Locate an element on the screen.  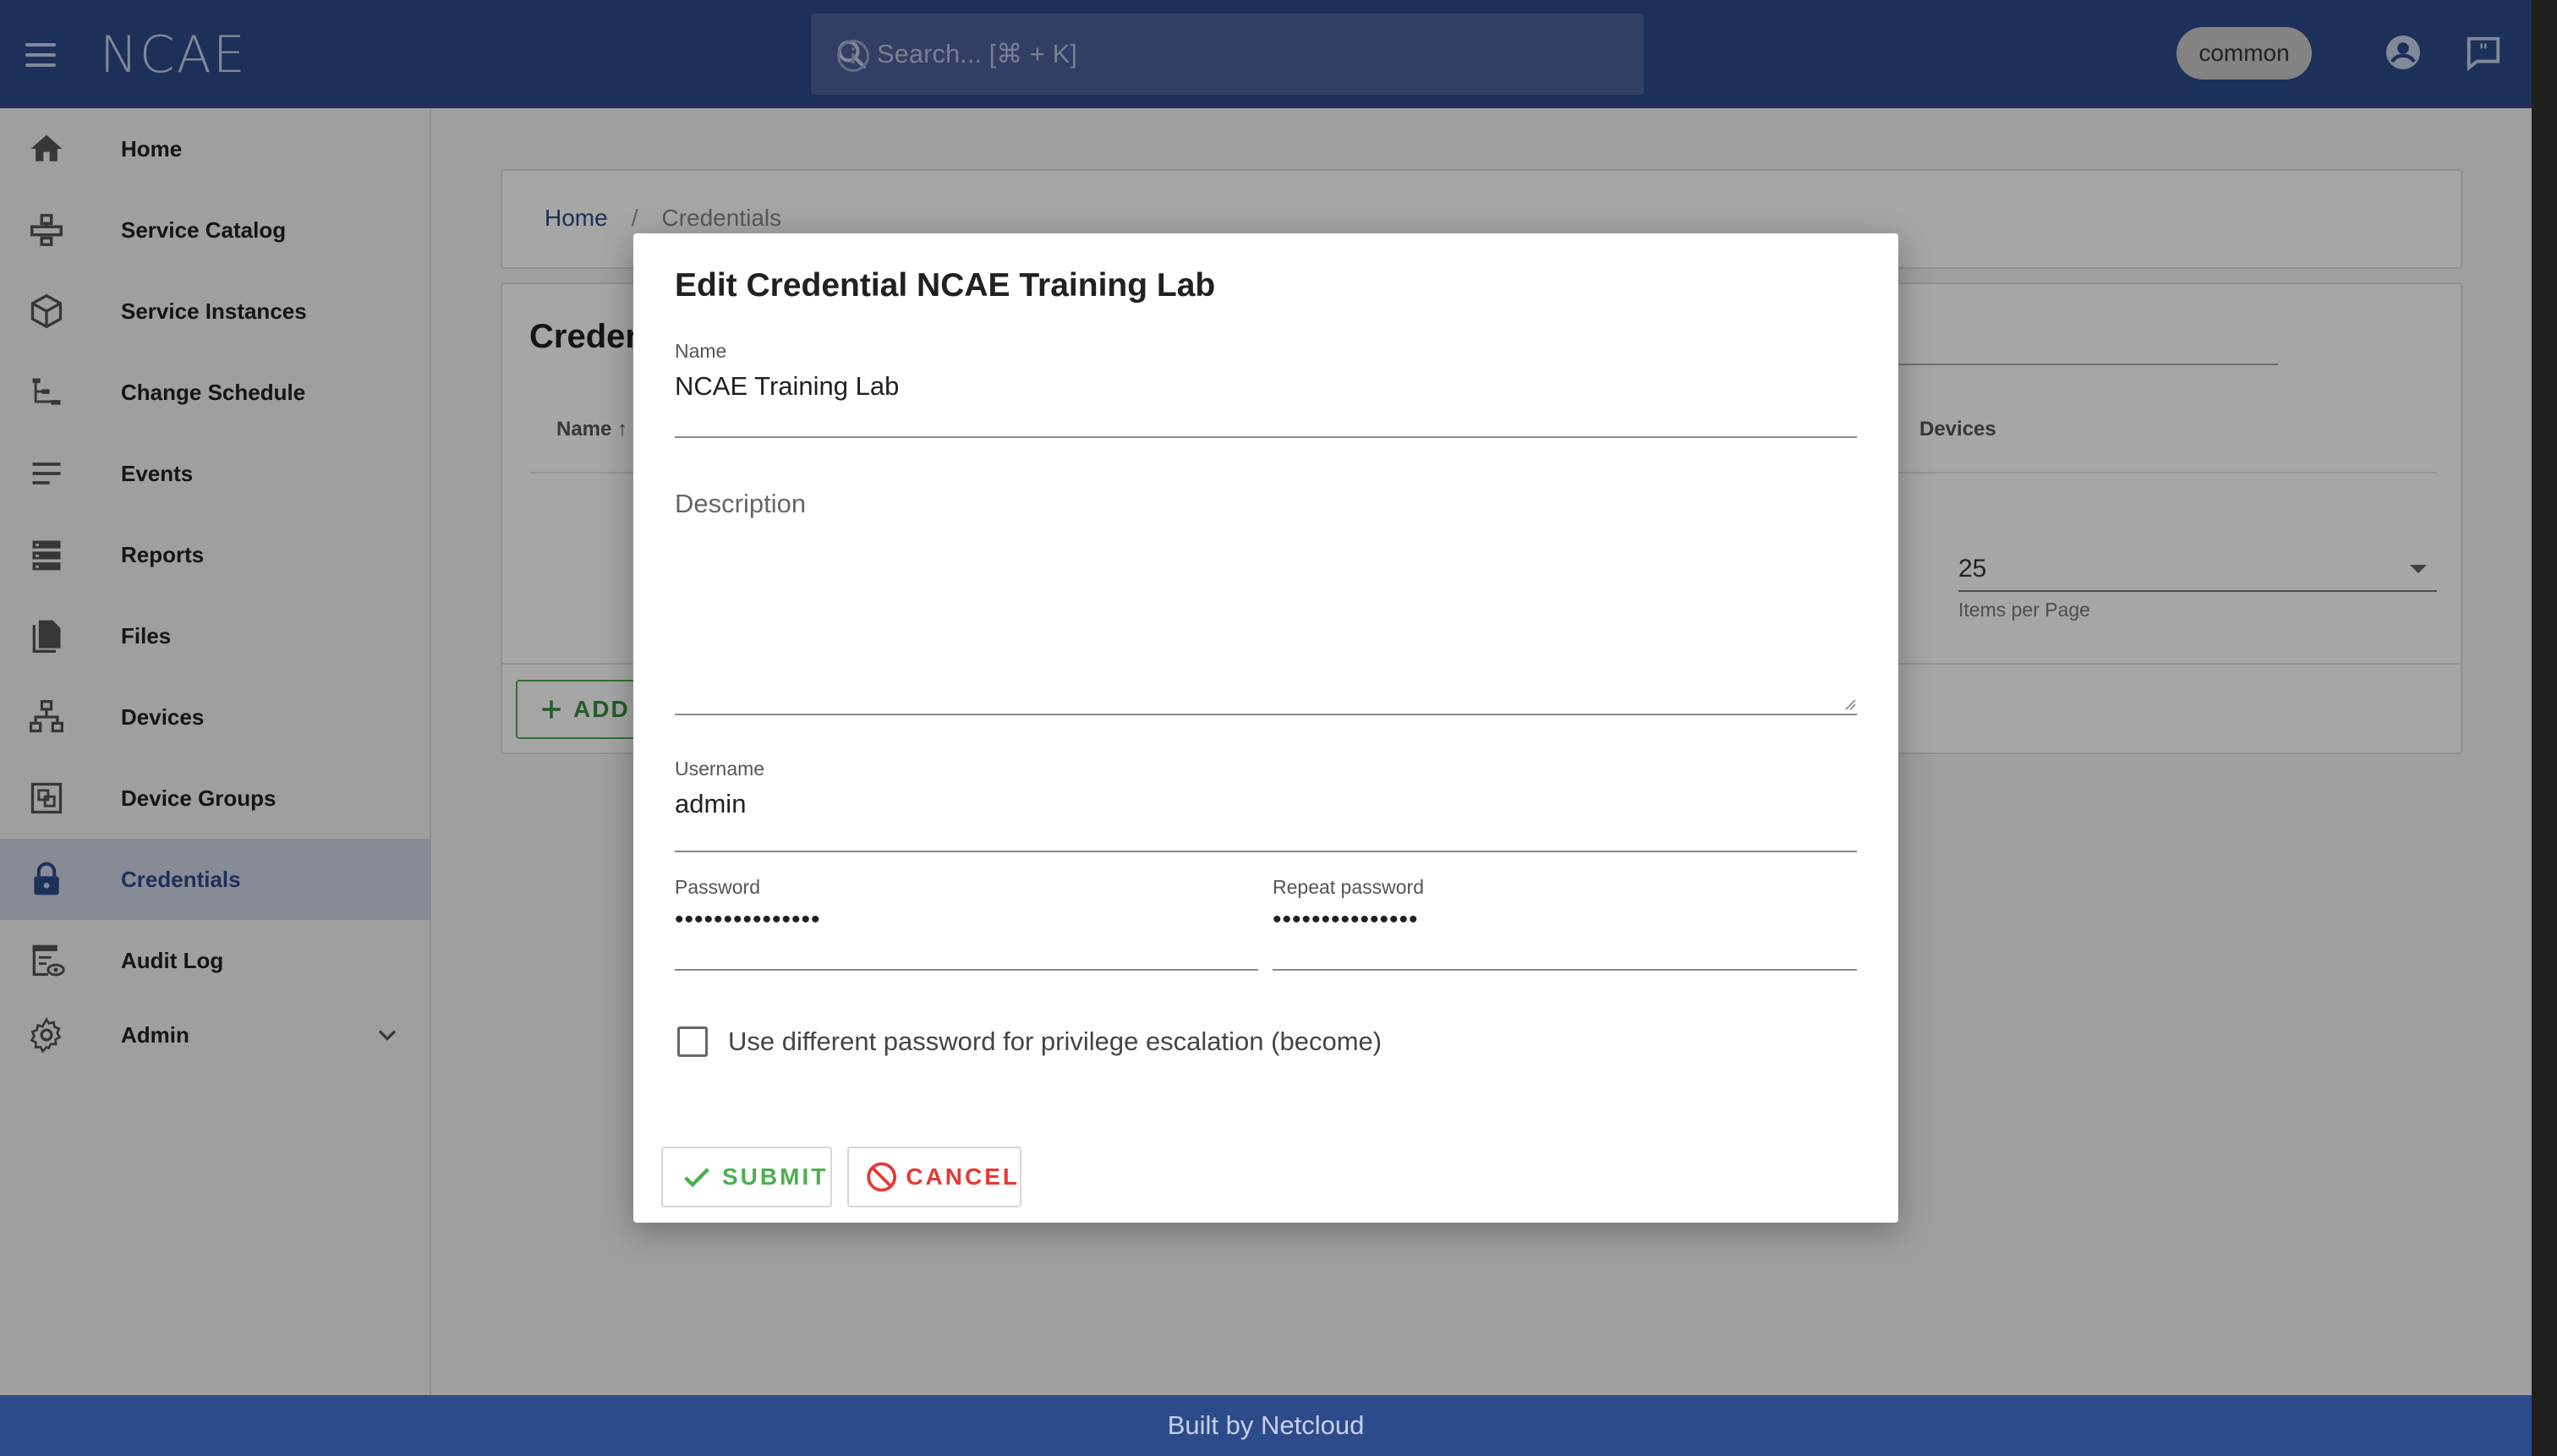
username-field: Username admin is located at coordinates (1266, 805).